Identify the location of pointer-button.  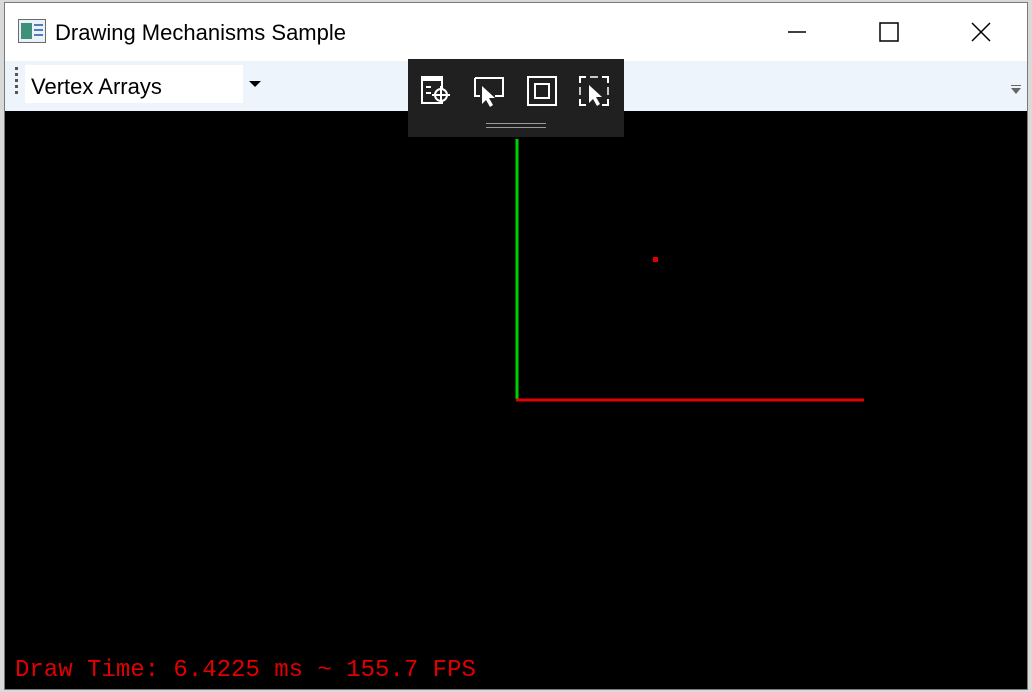
(489, 91).